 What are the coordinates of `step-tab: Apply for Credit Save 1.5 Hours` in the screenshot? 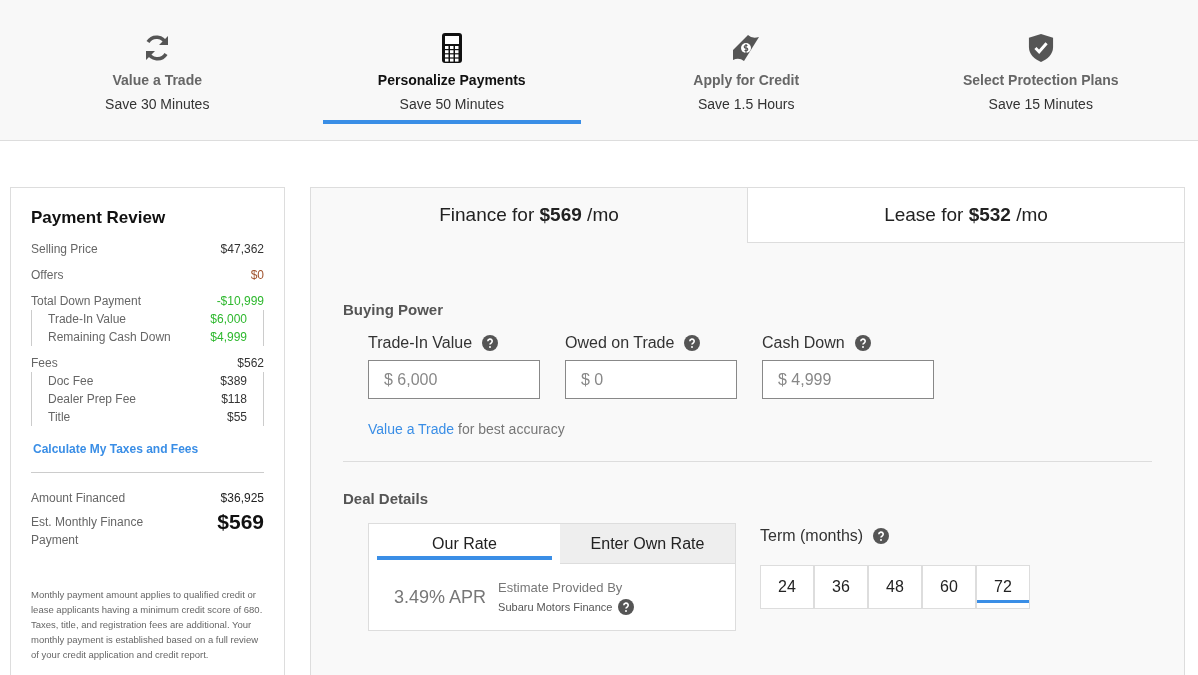 It's located at (746, 62).